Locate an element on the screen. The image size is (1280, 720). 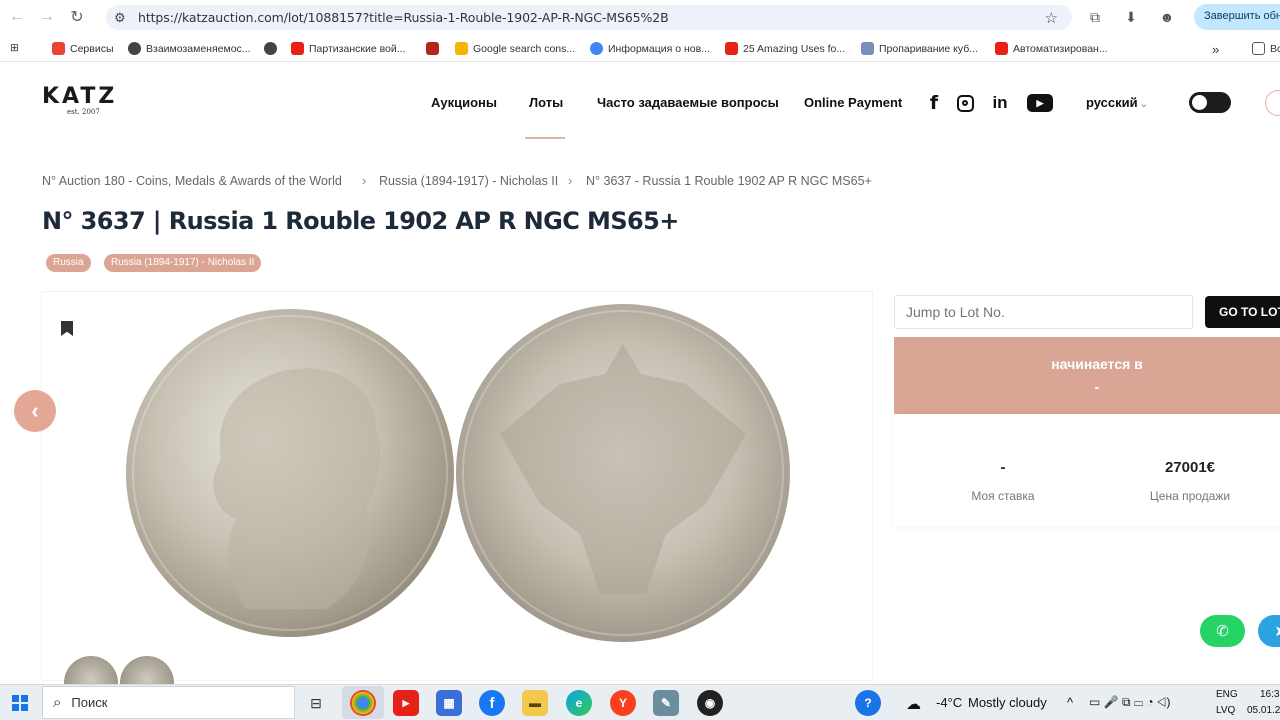
instagram-icon is located at coordinates (965, 103).